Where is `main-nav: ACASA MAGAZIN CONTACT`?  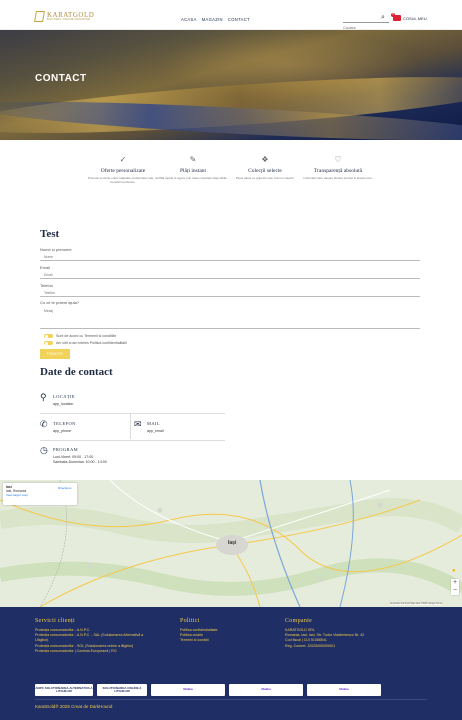 main-nav: ACASA MAGAZIN CONTACT is located at coordinates (215, 19).